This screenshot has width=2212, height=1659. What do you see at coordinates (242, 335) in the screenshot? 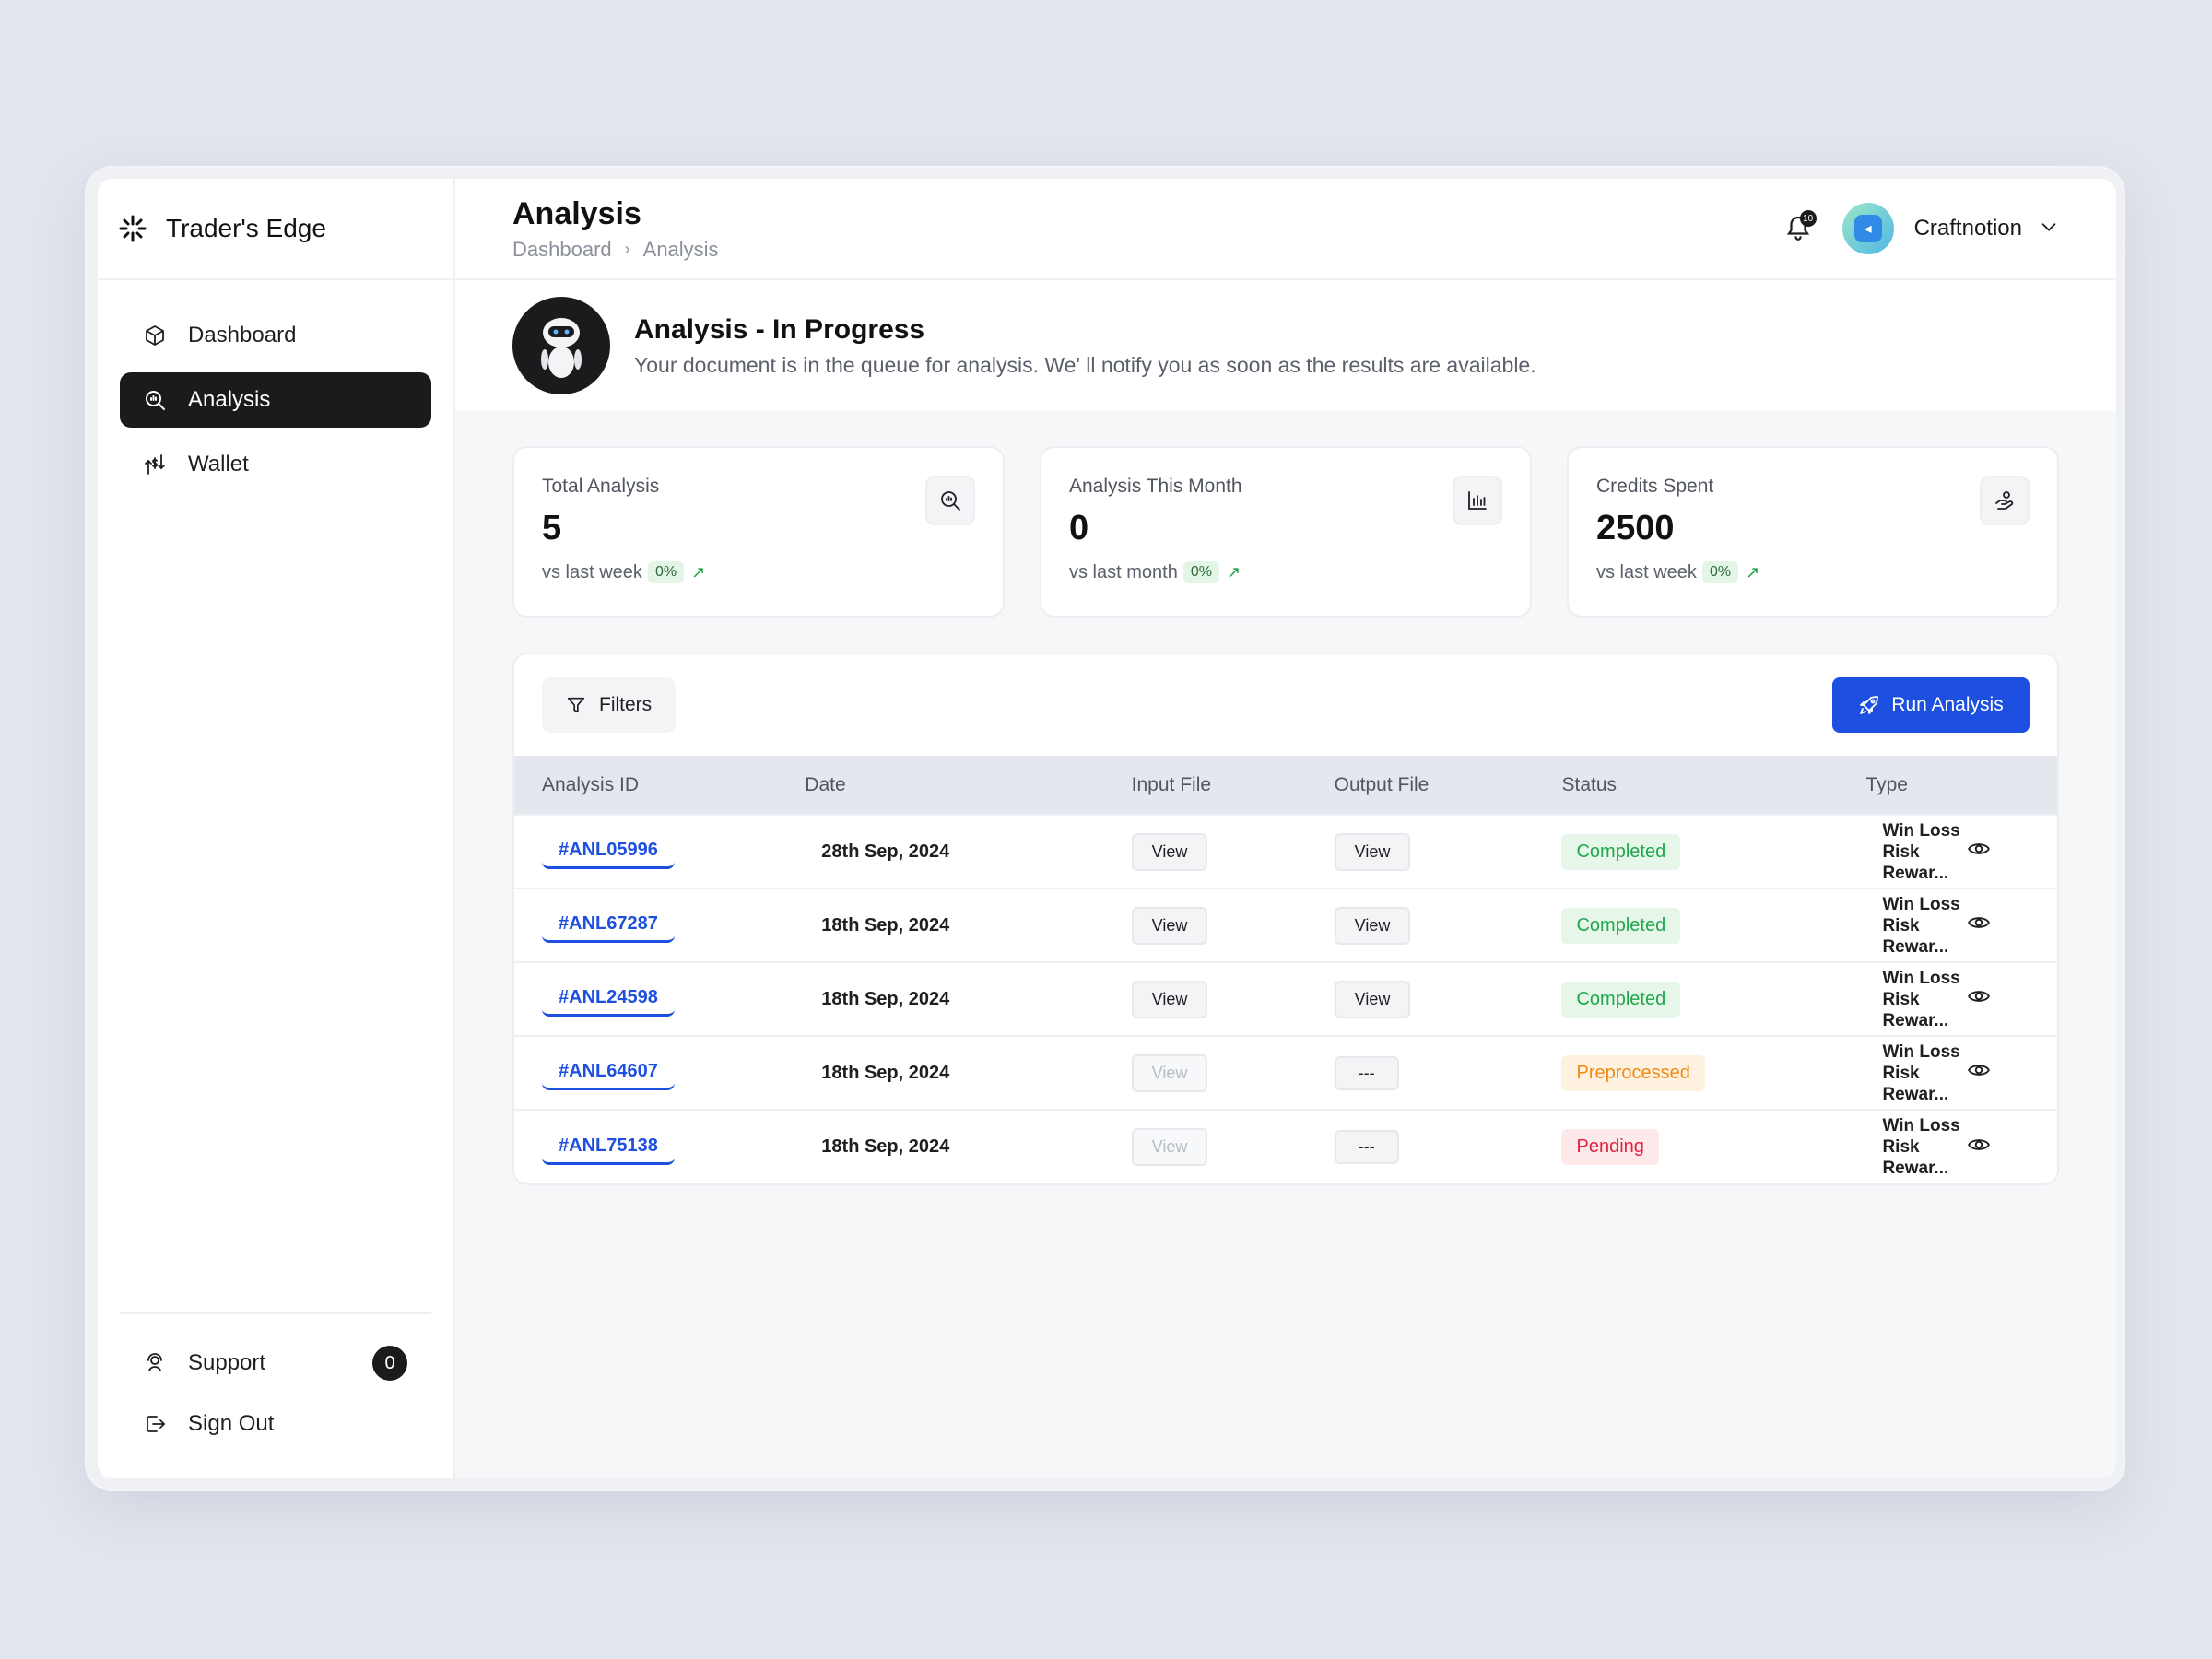
I see `sidebar-item-label: Dashboard` at bounding box center [242, 335].